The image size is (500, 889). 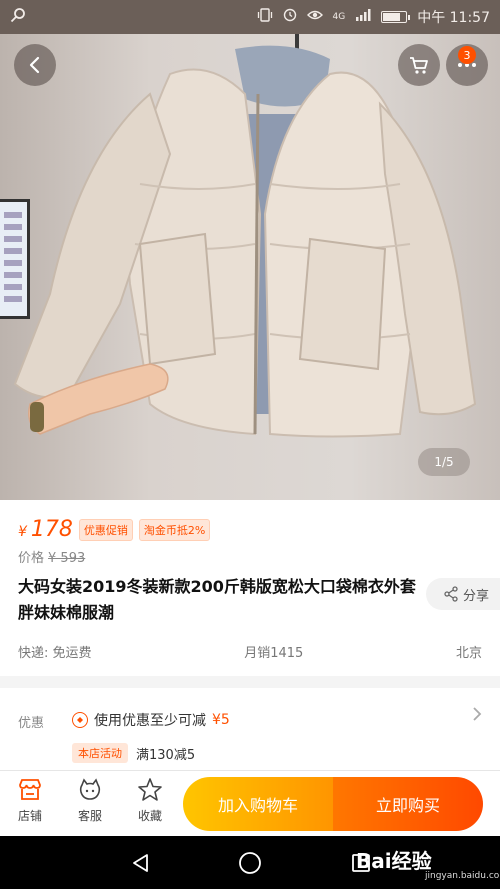 I want to click on watermark-url: jingyan.baidu.com, so click(x=462, y=876).